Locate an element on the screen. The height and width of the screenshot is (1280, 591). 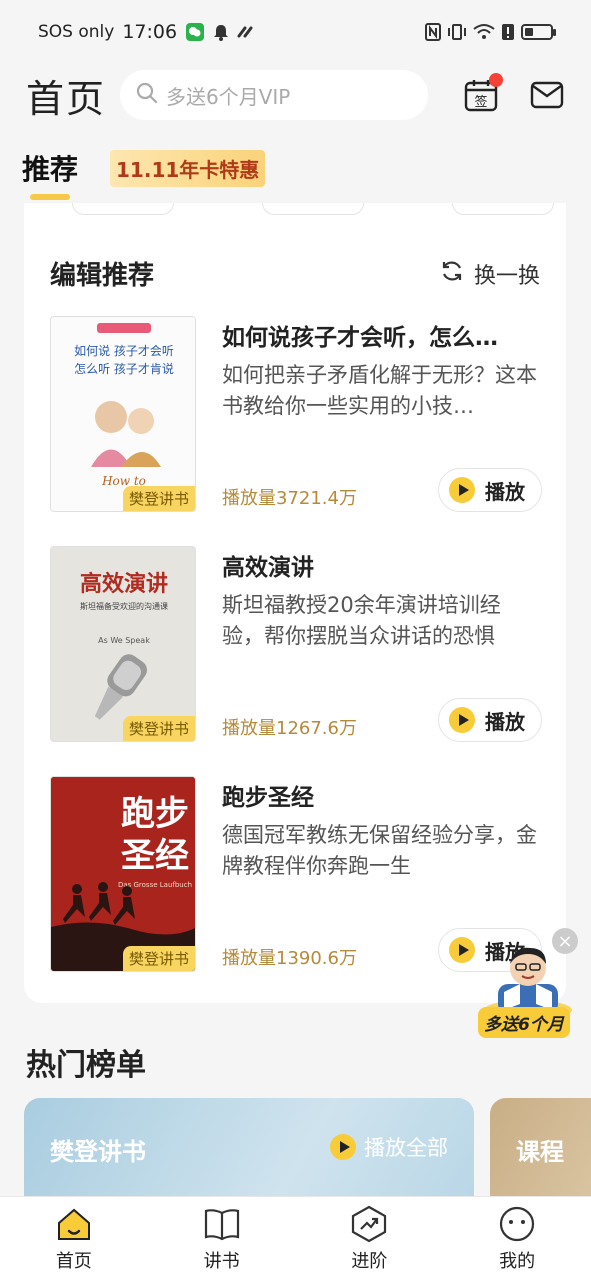
clock: 17:06 is located at coordinates (150, 32).